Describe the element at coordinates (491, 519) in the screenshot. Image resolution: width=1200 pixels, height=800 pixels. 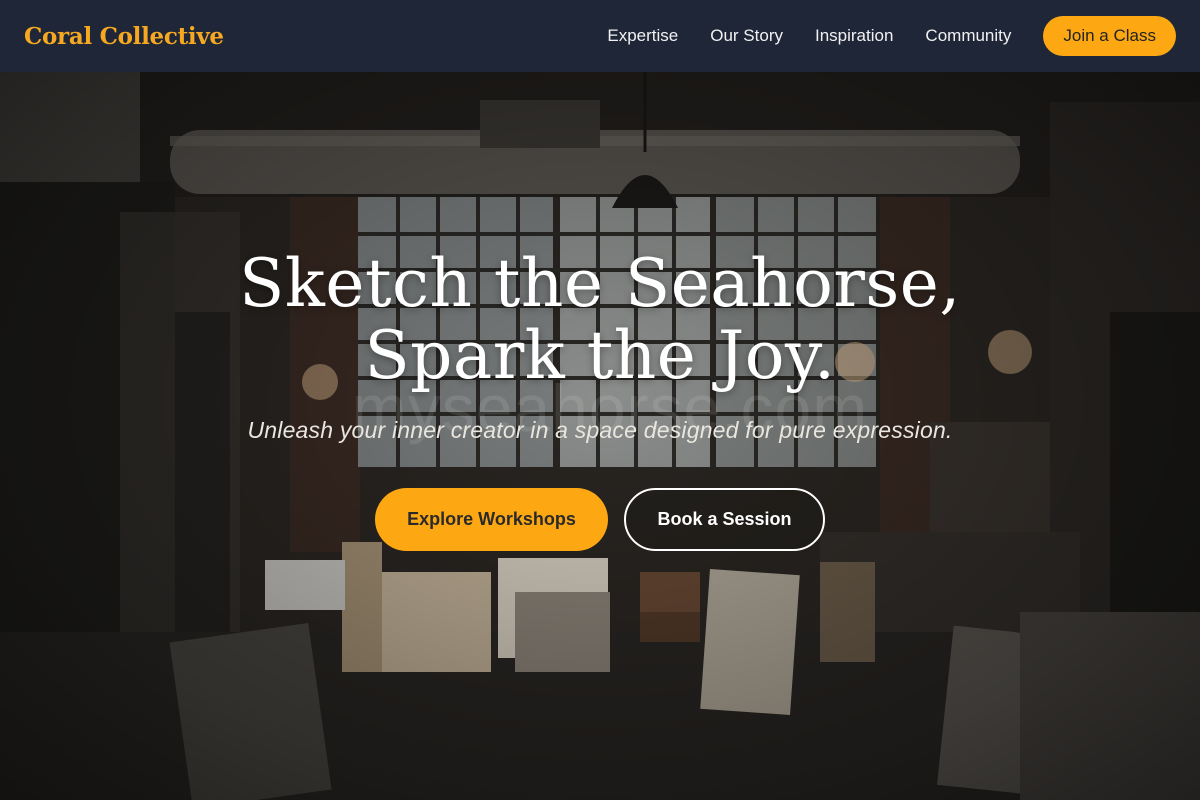
I see `explore-workshops-button: Explore Workshops` at that location.